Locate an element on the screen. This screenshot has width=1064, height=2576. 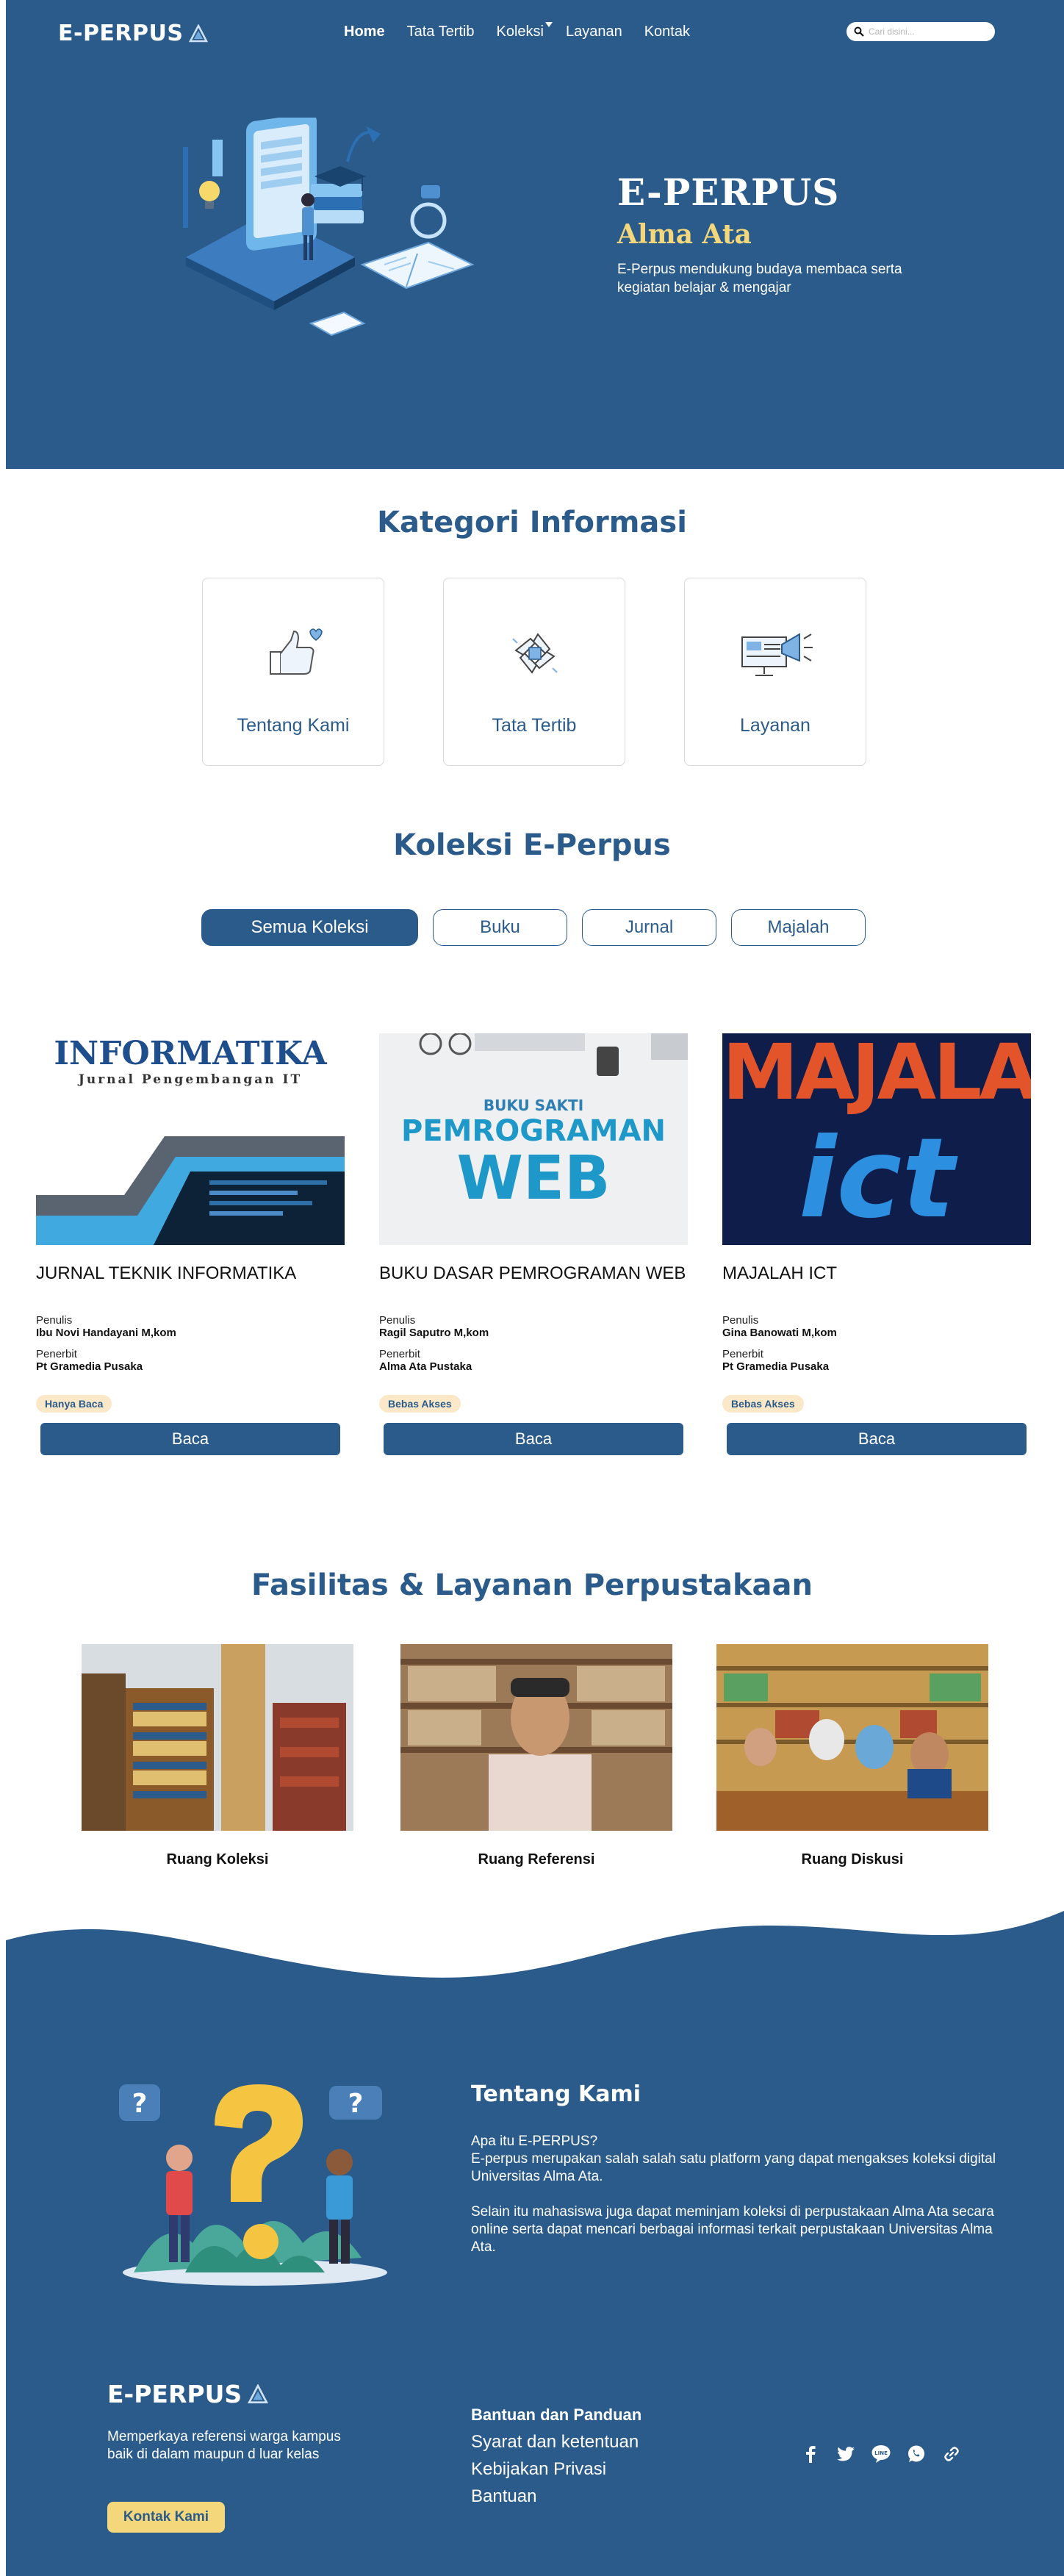
category-card-layanan: Layanan is located at coordinates (775, 672).